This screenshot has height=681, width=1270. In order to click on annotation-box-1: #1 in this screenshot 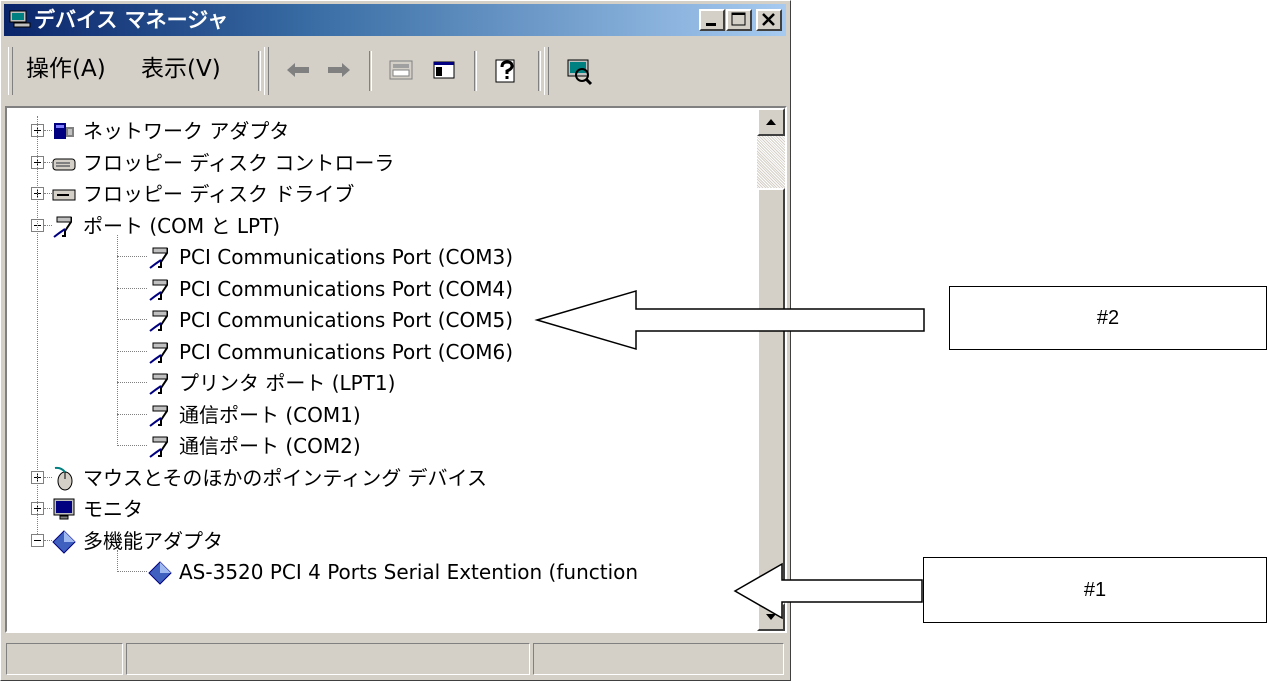, I will do `click(1095, 590)`.